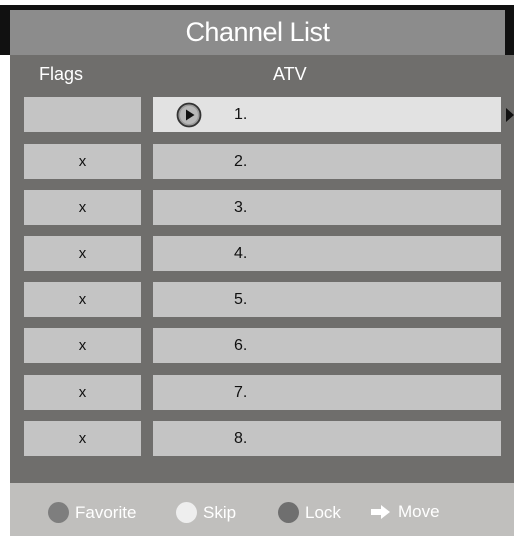 Image resolution: width=514 pixels, height=536 pixels. Describe the element at coordinates (327, 114) in the screenshot. I see `channel-row-selected: 1.` at that location.